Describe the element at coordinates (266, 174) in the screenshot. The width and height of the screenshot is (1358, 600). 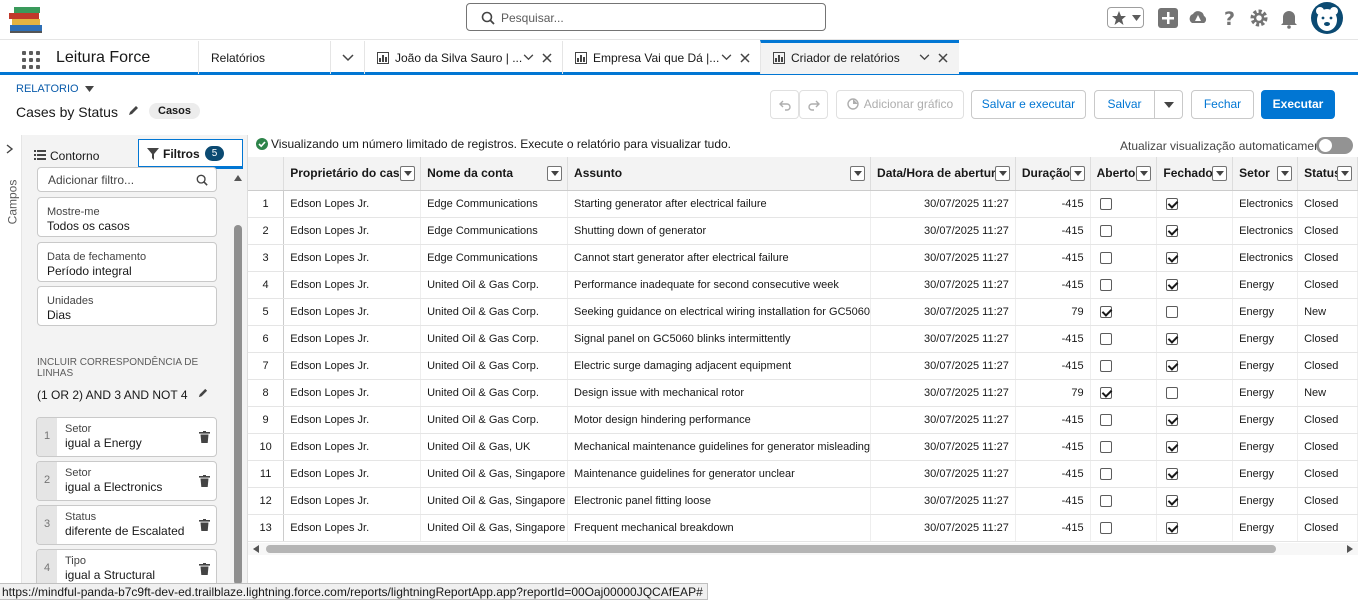
I see `row-number-header` at that location.